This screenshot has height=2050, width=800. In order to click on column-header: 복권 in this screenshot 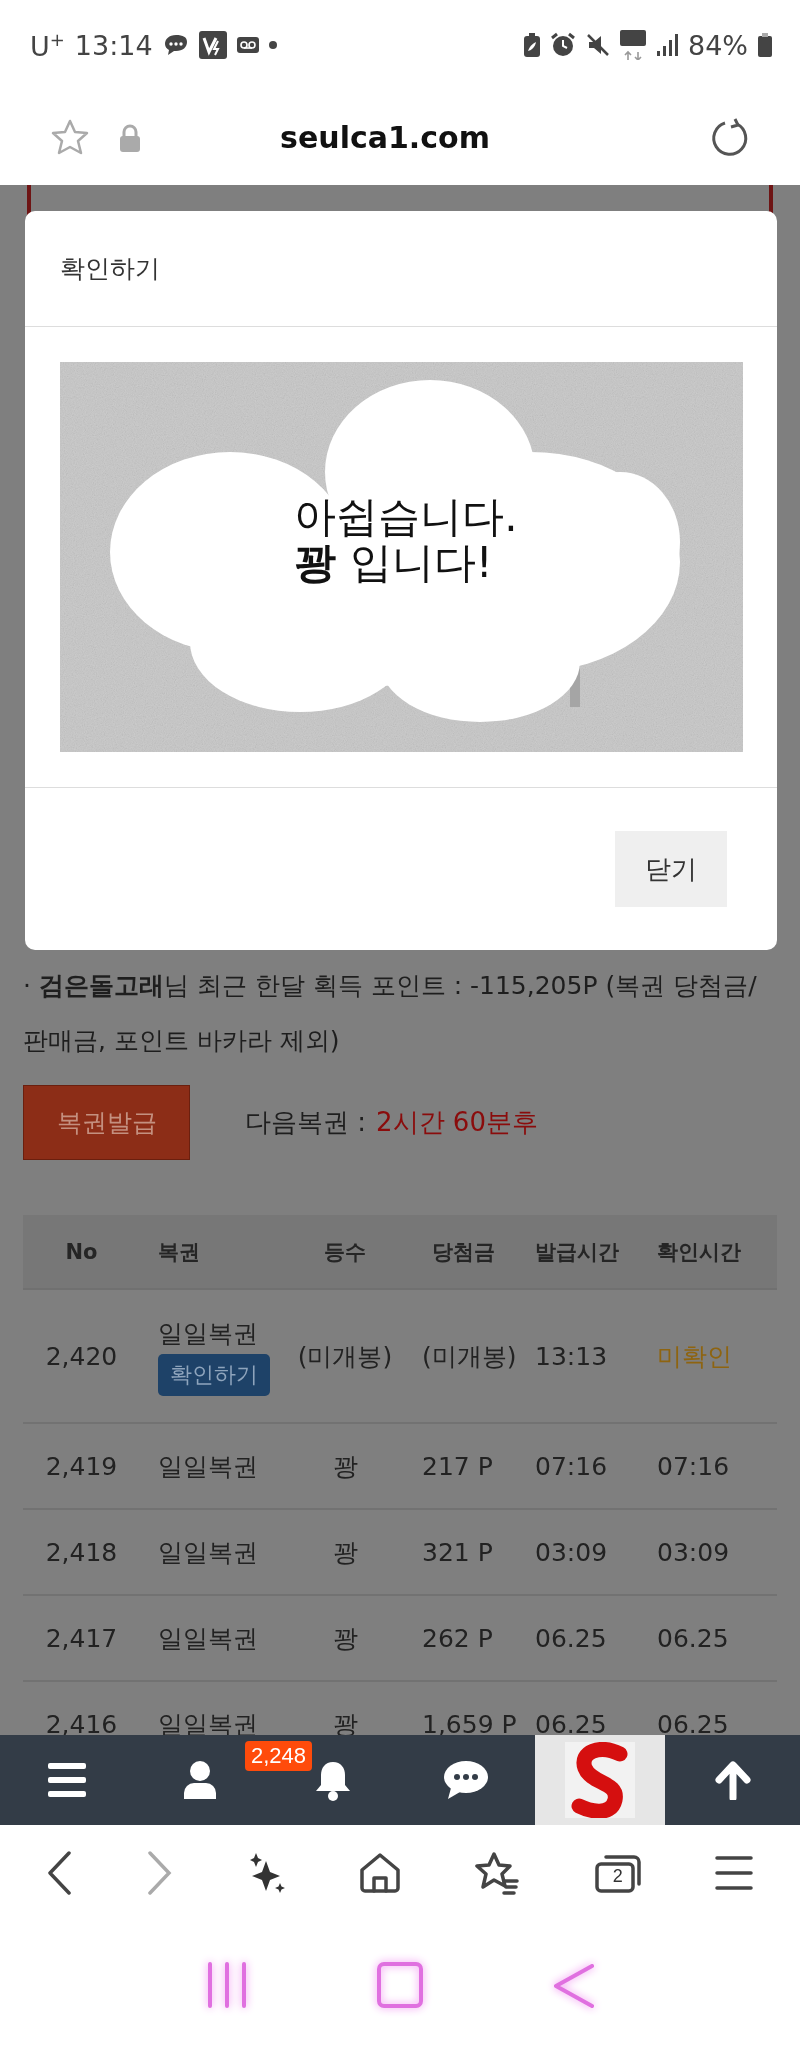, I will do `click(179, 1252)`.